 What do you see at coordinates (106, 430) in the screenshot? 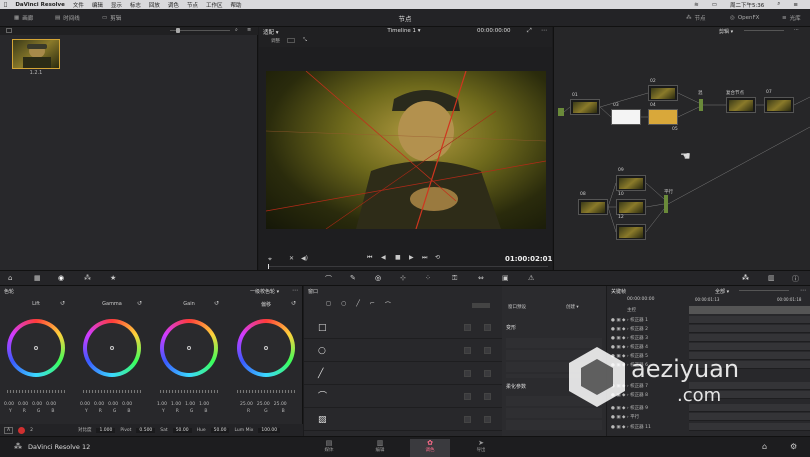
I see `contrast-field: 1.000` at bounding box center [106, 430].